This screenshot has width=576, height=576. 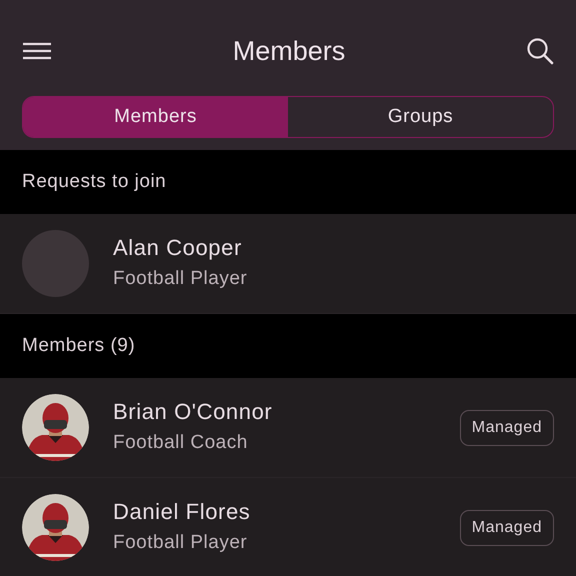 What do you see at coordinates (178, 248) in the screenshot?
I see `member-name: Alan Cooper` at bounding box center [178, 248].